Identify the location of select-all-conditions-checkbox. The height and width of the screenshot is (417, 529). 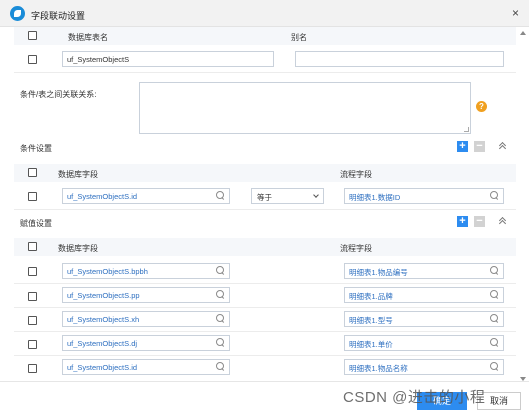
(32, 172).